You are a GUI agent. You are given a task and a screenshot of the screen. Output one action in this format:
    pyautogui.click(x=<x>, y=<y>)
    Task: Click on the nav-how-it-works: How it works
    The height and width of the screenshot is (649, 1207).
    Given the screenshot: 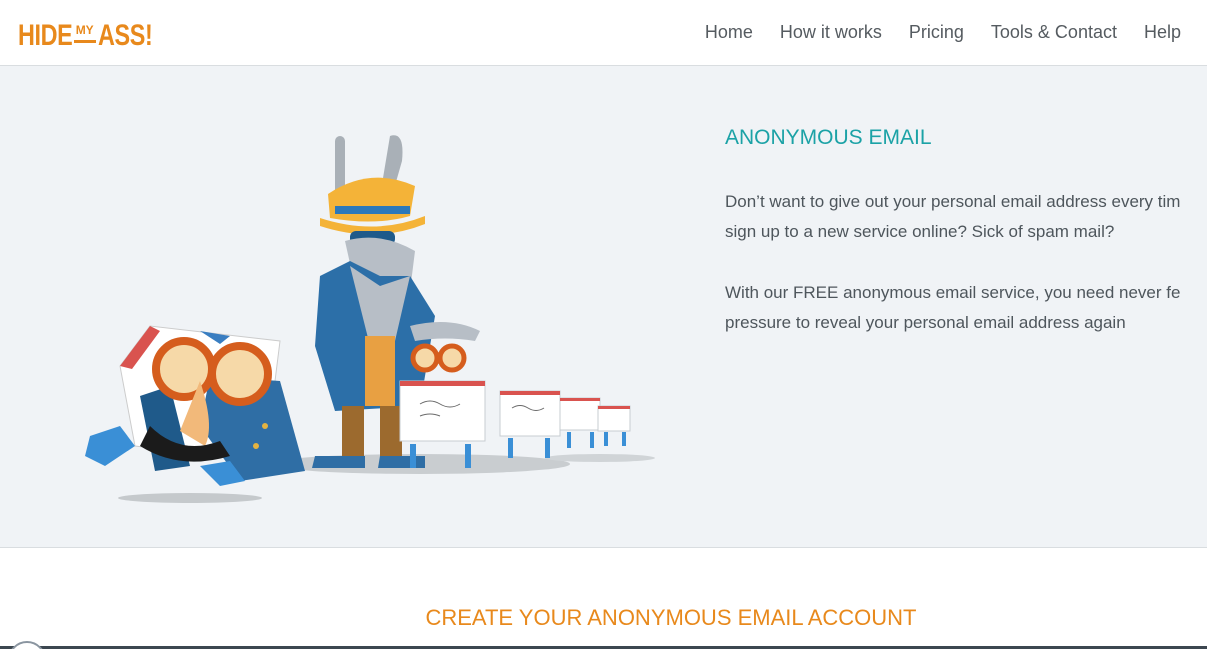 What is the action you would take?
    pyautogui.click(x=831, y=32)
    